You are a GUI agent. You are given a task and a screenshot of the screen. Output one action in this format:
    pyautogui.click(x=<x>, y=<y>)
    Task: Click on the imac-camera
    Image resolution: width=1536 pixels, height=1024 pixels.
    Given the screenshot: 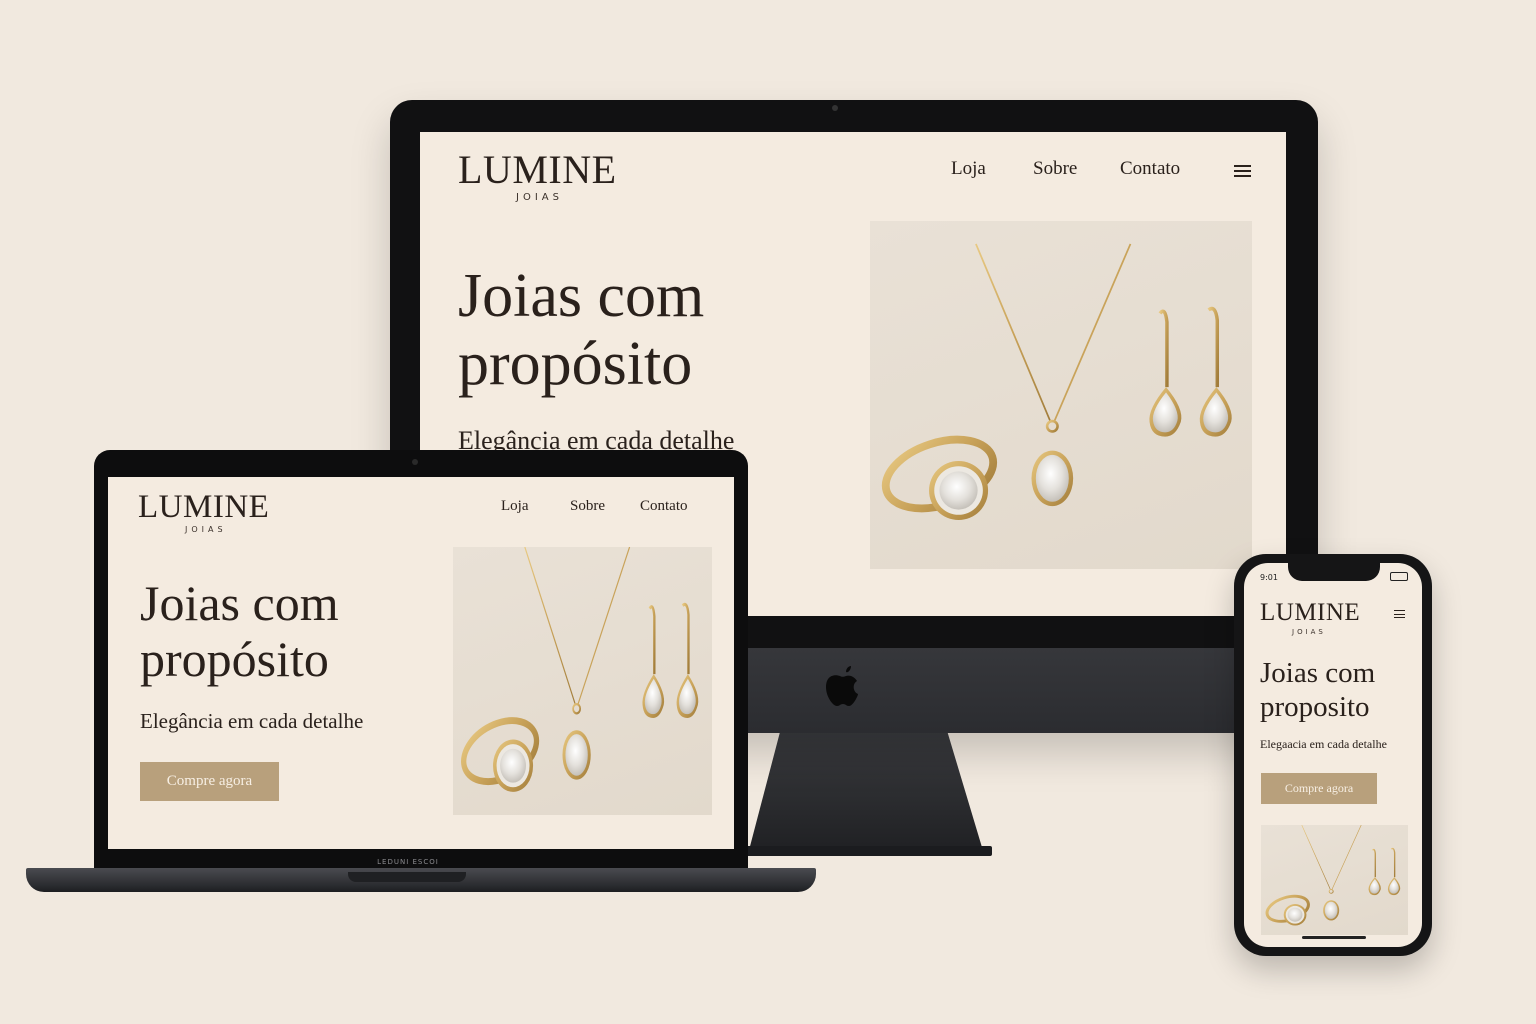 What is the action you would take?
    pyautogui.click(x=835, y=108)
    